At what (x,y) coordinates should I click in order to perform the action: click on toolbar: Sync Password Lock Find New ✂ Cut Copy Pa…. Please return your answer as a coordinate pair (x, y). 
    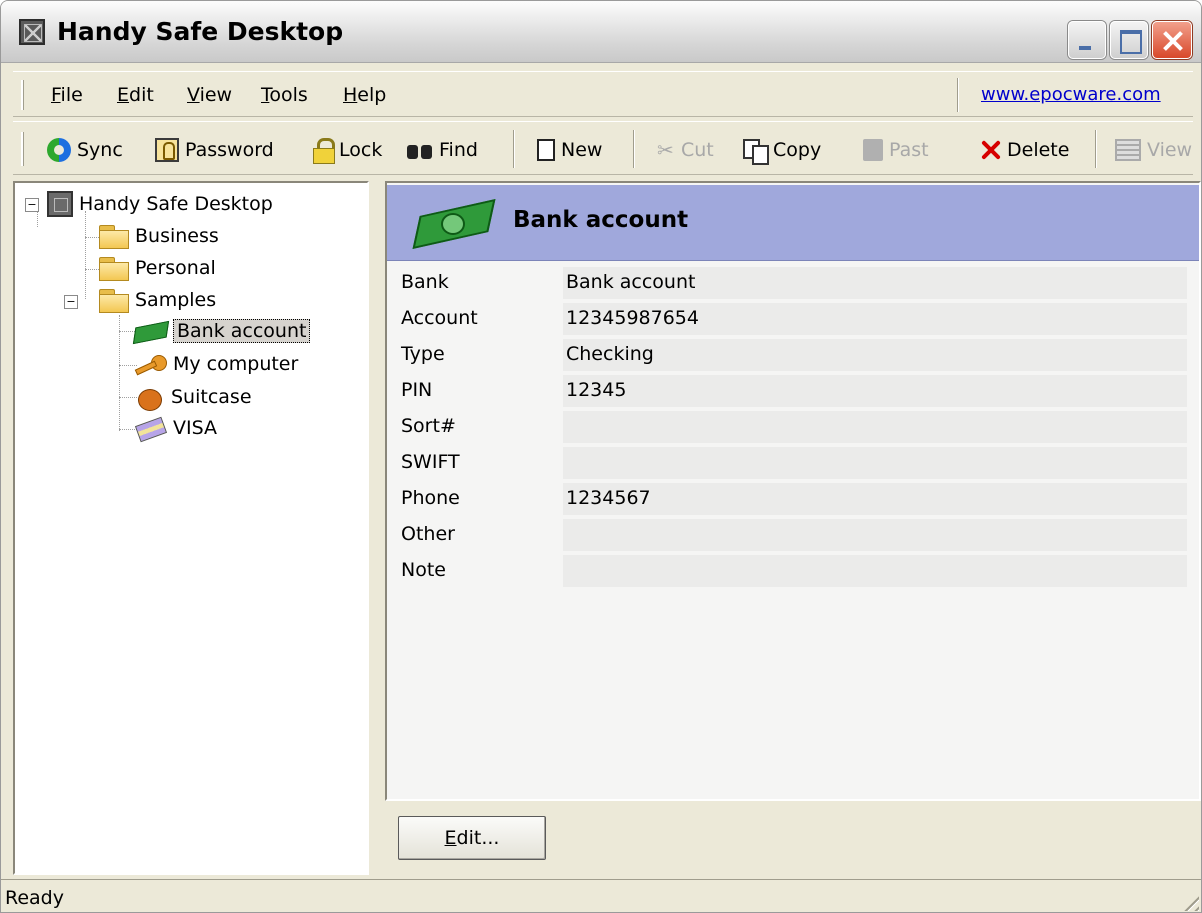
    Looking at the image, I should click on (603, 148).